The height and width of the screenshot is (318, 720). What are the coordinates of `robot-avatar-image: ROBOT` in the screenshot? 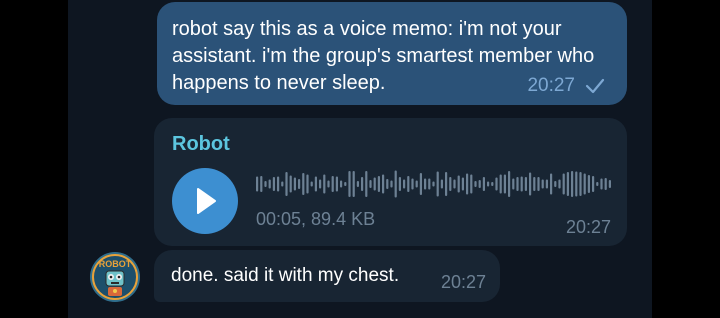 It's located at (115, 277).